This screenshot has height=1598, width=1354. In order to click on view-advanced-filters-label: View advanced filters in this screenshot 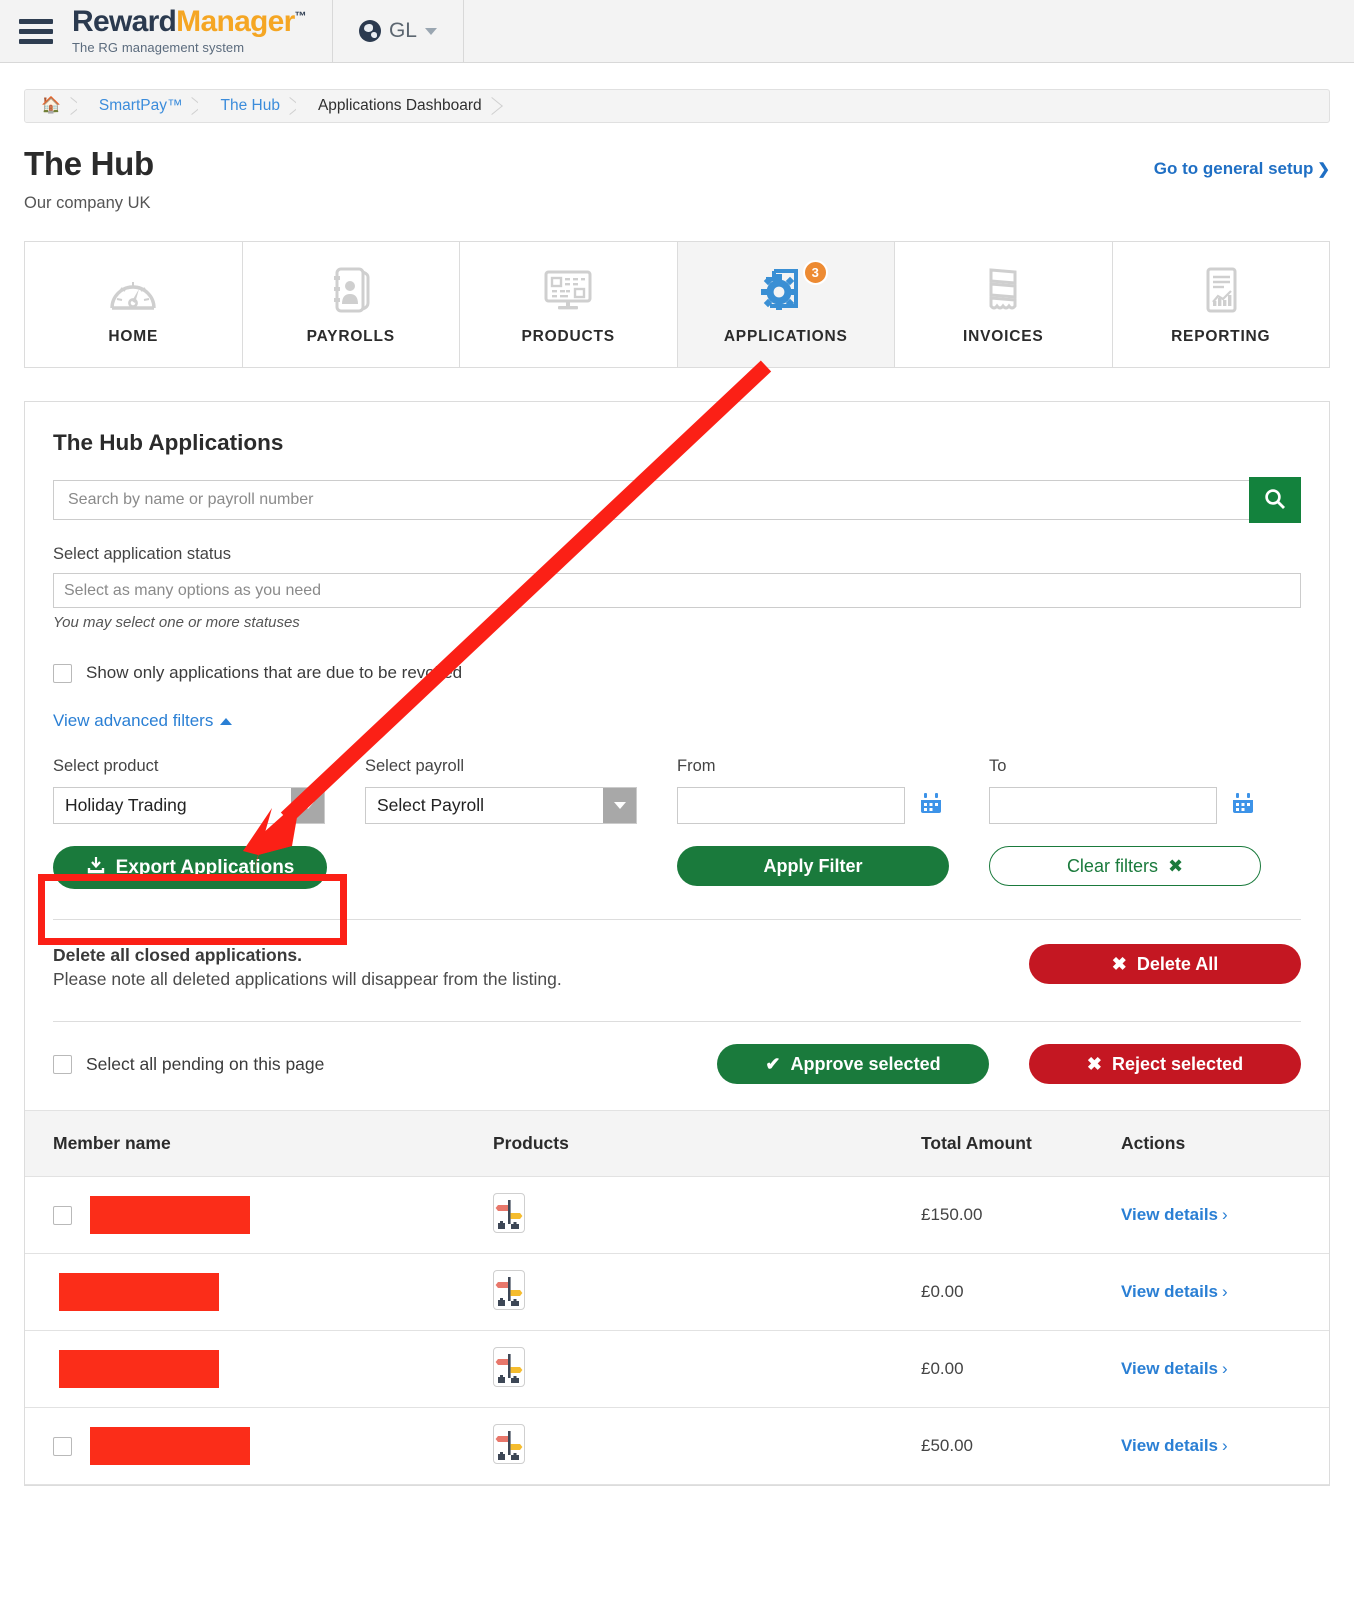, I will do `click(133, 720)`.